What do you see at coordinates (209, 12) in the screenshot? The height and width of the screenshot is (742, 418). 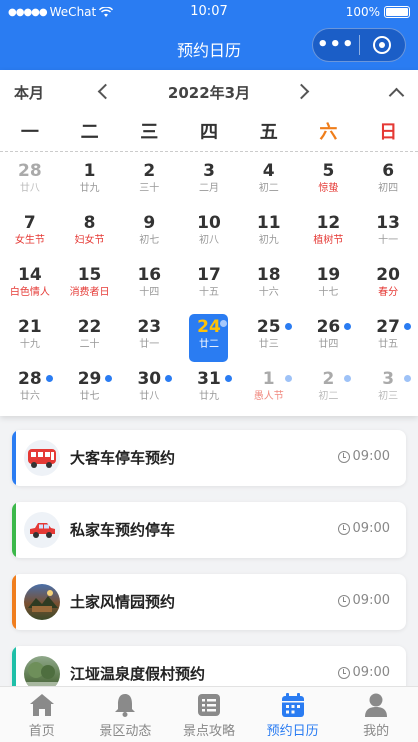 I see `status-bar: ●●●●● WeChat 10:07 100%` at bounding box center [209, 12].